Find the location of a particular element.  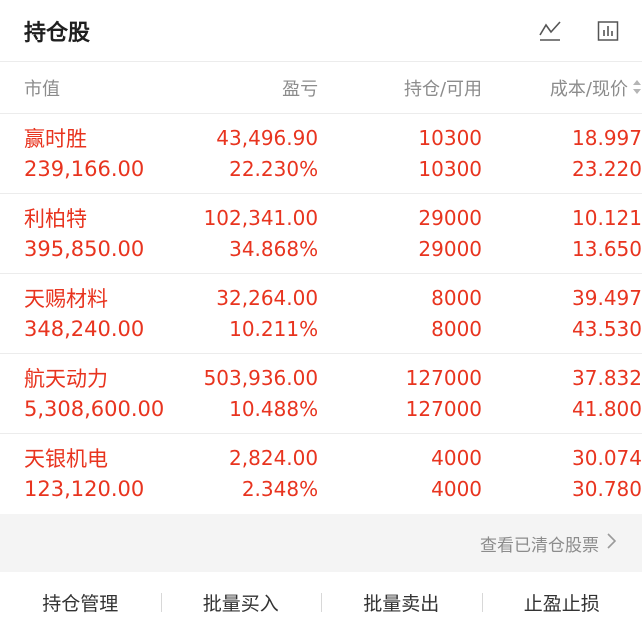

chevron-right-icon is located at coordinates (612, 543).